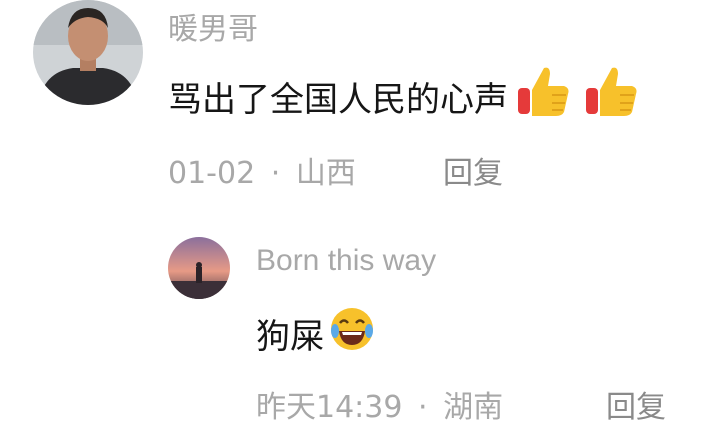 The image size is (720, 426). I want to click on reply-meta: 昨天14:39 · 湖南, so click(379, 404).